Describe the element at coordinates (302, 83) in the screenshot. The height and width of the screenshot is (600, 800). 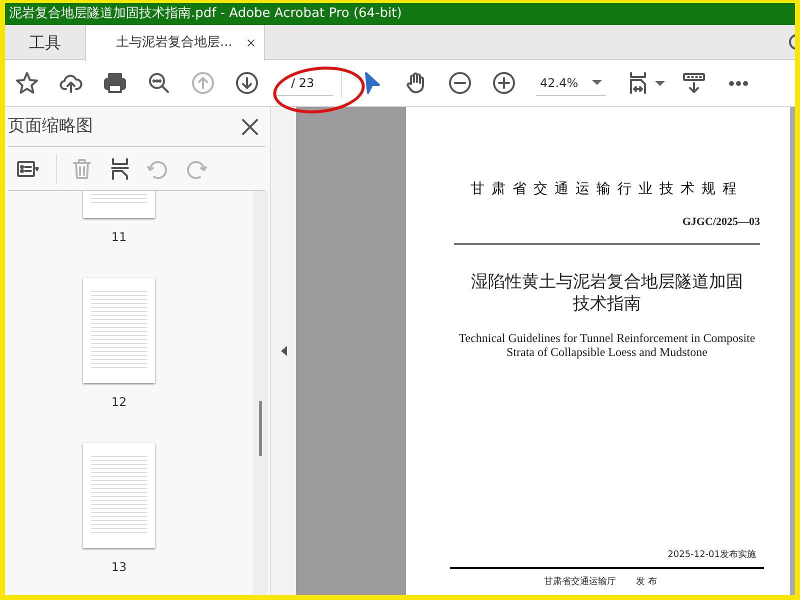
I see `page-count: / 23` at that location.